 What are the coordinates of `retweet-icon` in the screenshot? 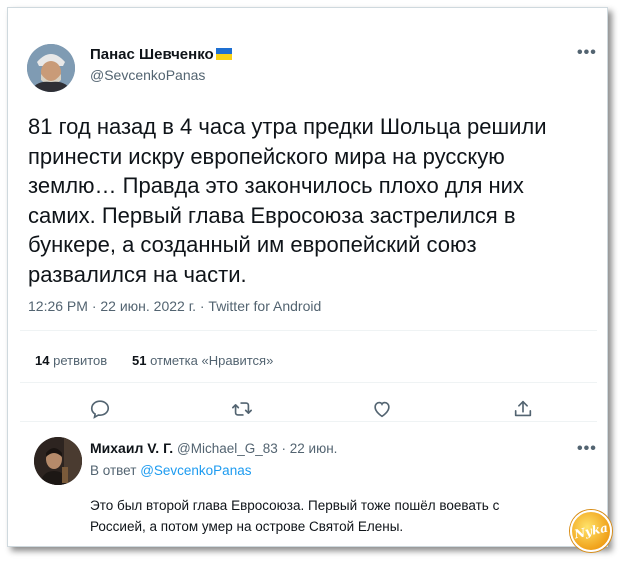 It's located at (242, 409).